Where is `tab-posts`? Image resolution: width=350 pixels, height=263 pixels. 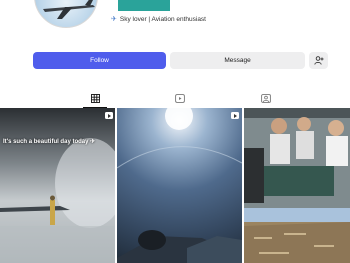 tab-posts is located at coordinates (95, 98).